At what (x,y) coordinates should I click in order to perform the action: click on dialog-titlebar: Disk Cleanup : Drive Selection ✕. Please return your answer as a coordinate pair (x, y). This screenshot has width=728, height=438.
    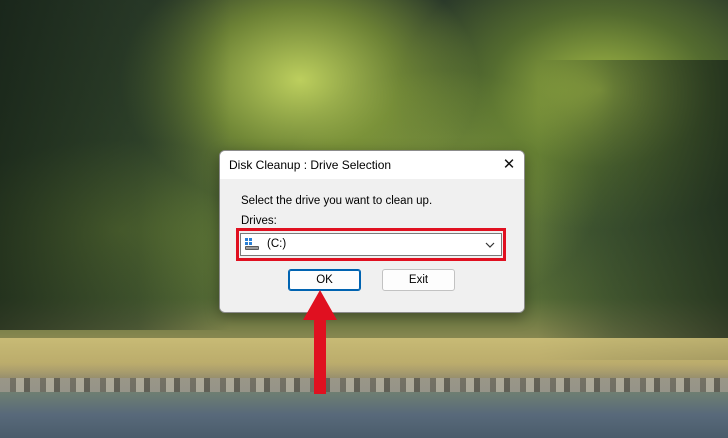
    Looking at the image, I should click on (372, 165).